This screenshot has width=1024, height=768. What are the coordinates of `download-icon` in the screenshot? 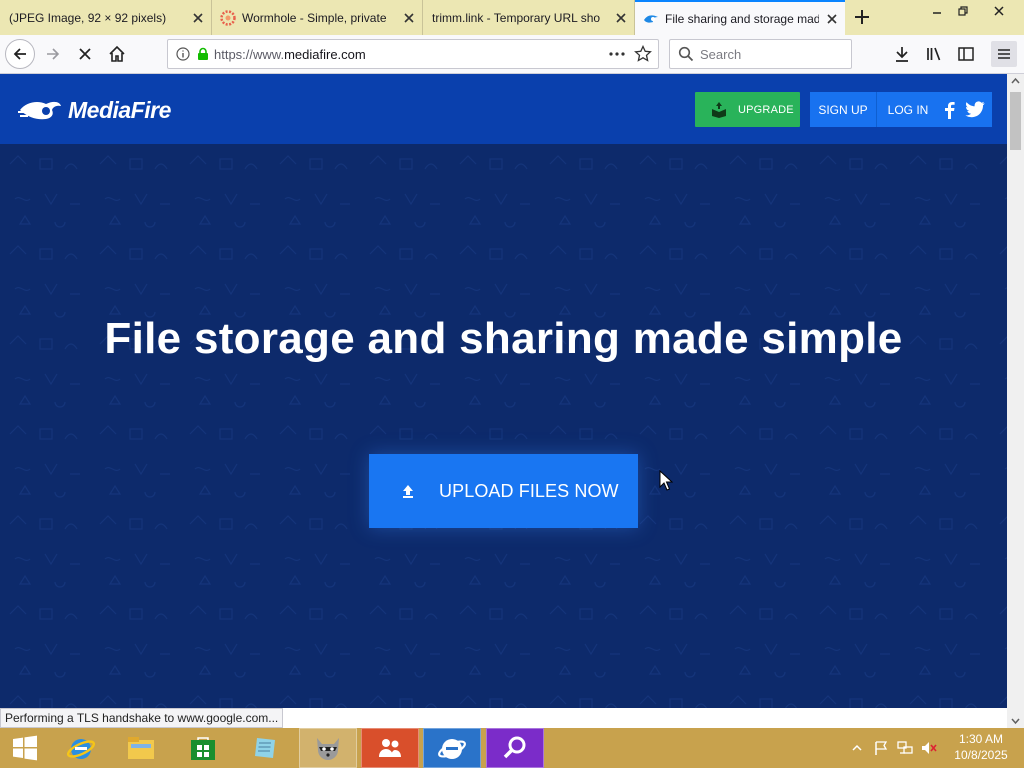 It's located at (902, 54).